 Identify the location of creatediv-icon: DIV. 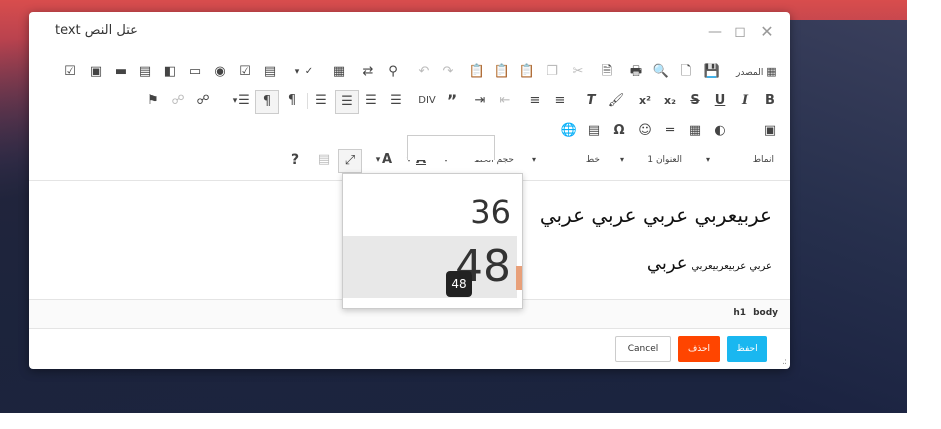
(427, 101).